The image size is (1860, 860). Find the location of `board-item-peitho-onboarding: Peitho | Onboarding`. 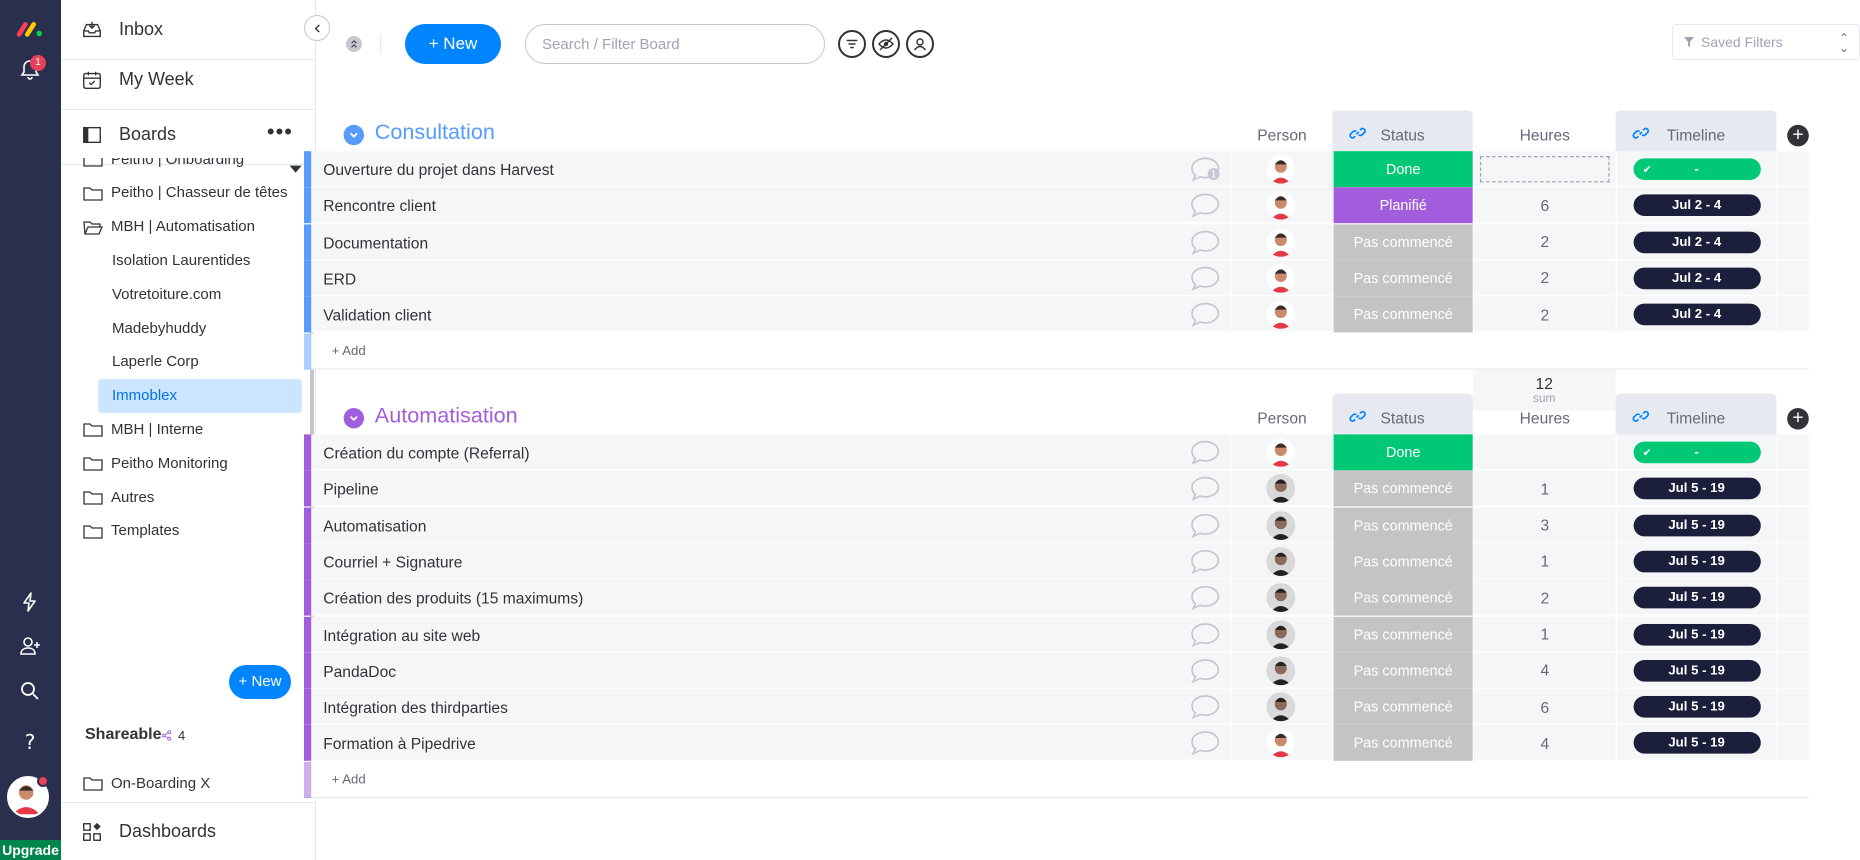

board-item-peitho-onboarding: Peitho | Onboarding is located at coordinates (188, 167).